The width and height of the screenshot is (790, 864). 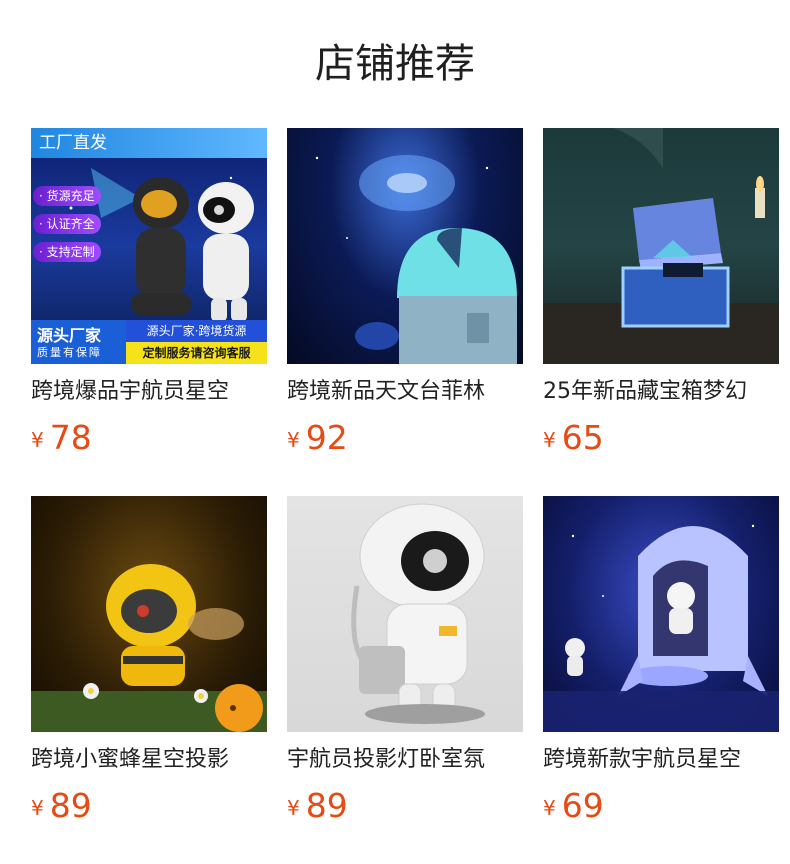 I want to click on feature-tag: · 认证齐全, so click(x=67, y=224).